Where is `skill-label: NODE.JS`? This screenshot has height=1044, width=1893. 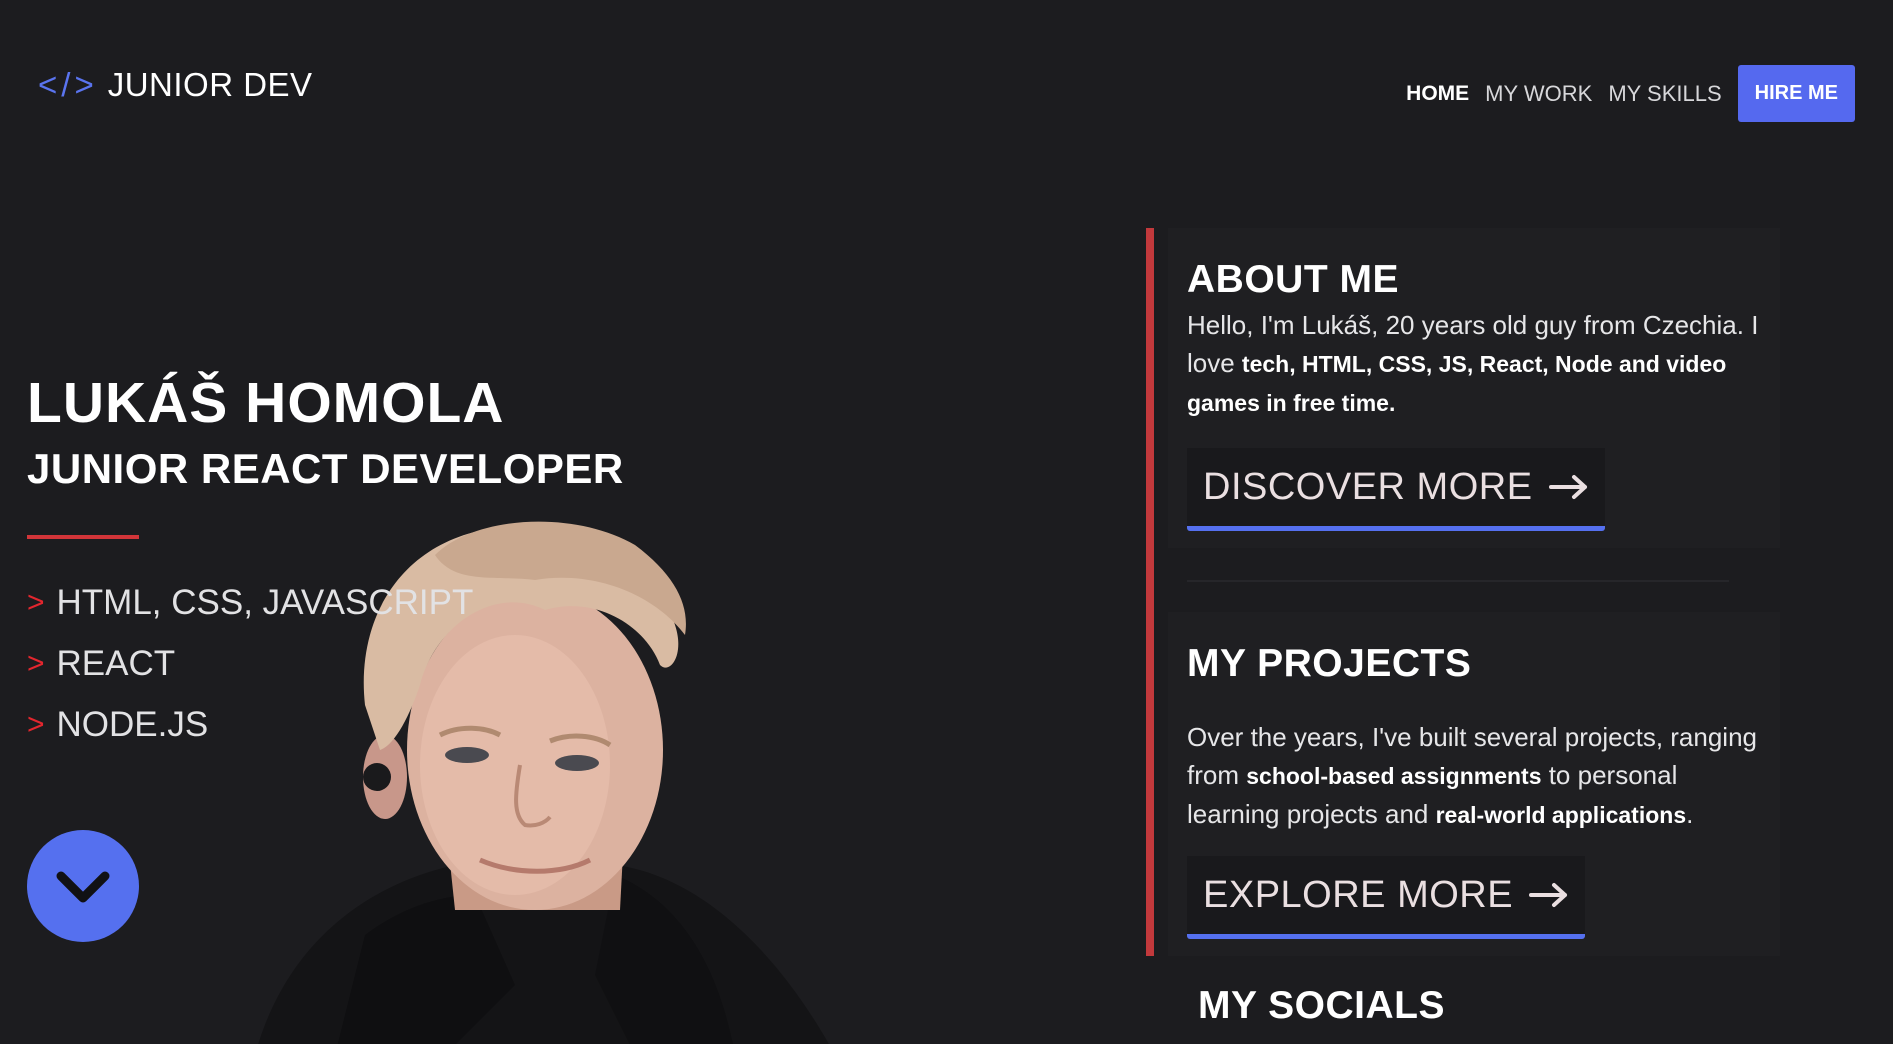 skill-label: NODE.JS is located at coordinates (132, 724).